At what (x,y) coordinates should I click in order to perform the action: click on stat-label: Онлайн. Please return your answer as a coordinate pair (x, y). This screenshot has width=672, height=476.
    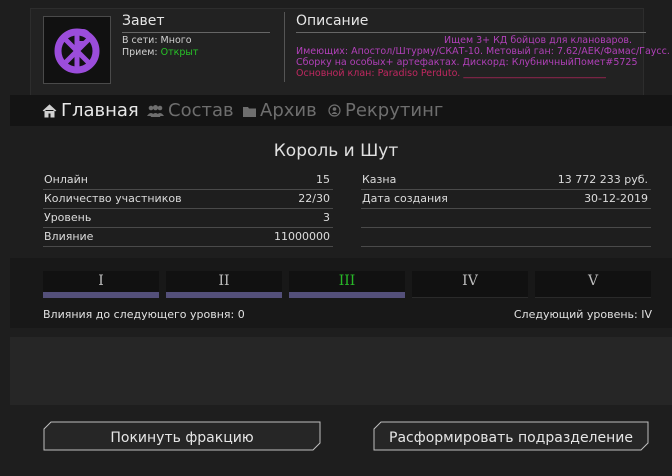
    Looking at the image, I should click on (66, 179).